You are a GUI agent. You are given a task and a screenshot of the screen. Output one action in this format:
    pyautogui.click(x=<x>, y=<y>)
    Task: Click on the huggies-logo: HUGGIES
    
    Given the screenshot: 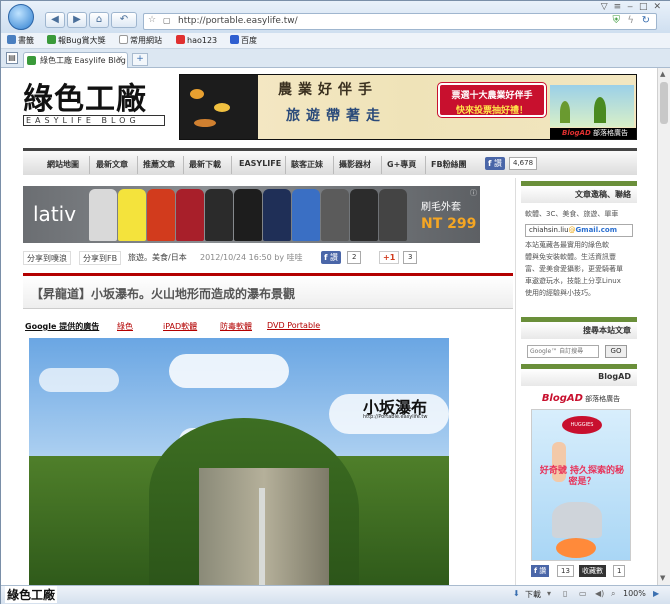 What is the action you would take?
    pyautogui.click(x=582, y=425)
    